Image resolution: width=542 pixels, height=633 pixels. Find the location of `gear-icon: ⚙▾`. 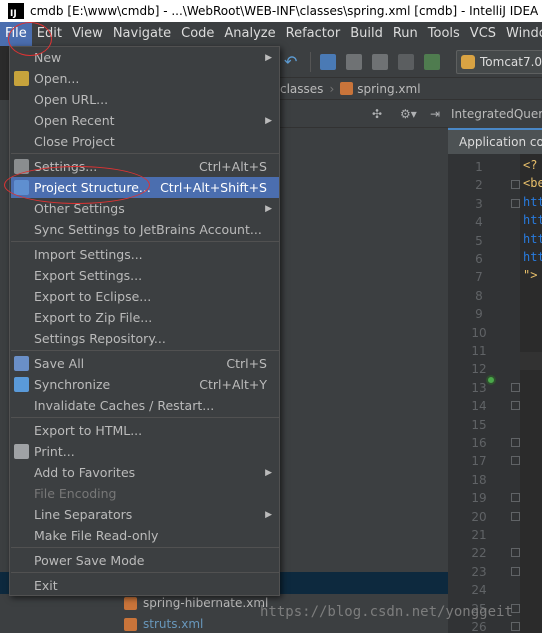

gear-icon: ⚙▾ is located at coordinates (408, 114).